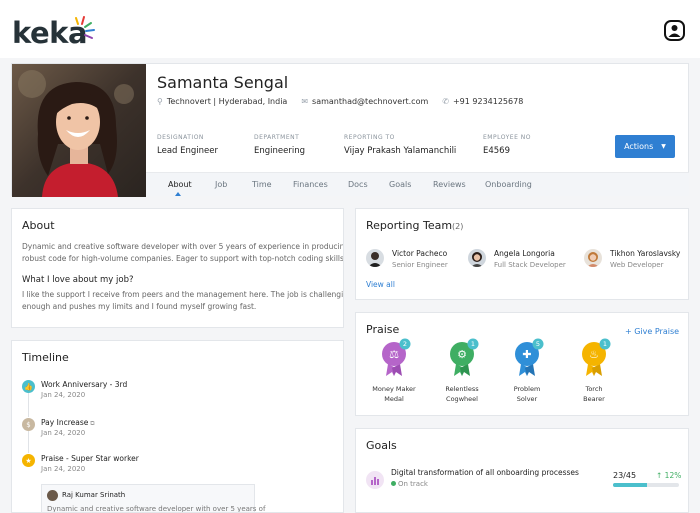 The height and width of the screenshot is (513, 700). I want to click on email-item: ✉ samanthad@technovert.com, so click(364, 101).